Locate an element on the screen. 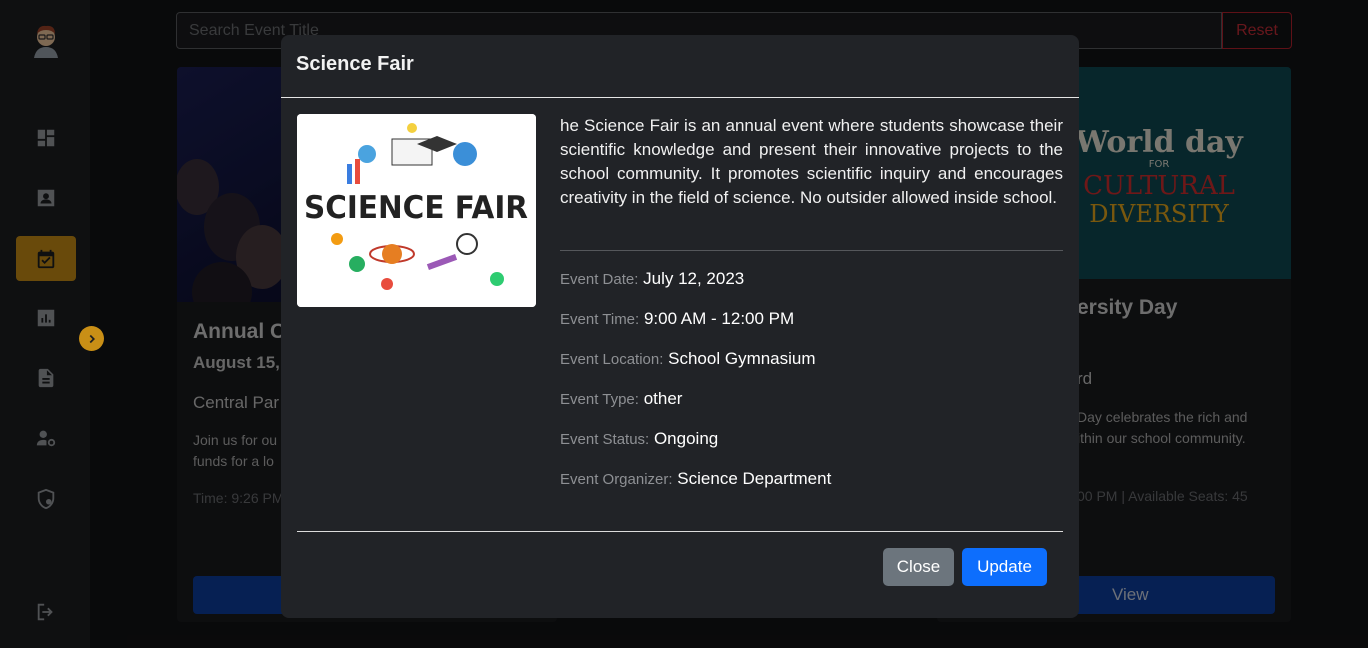  event-organizer: Event Organizer: Science Department is located at coordinates (696, 478).